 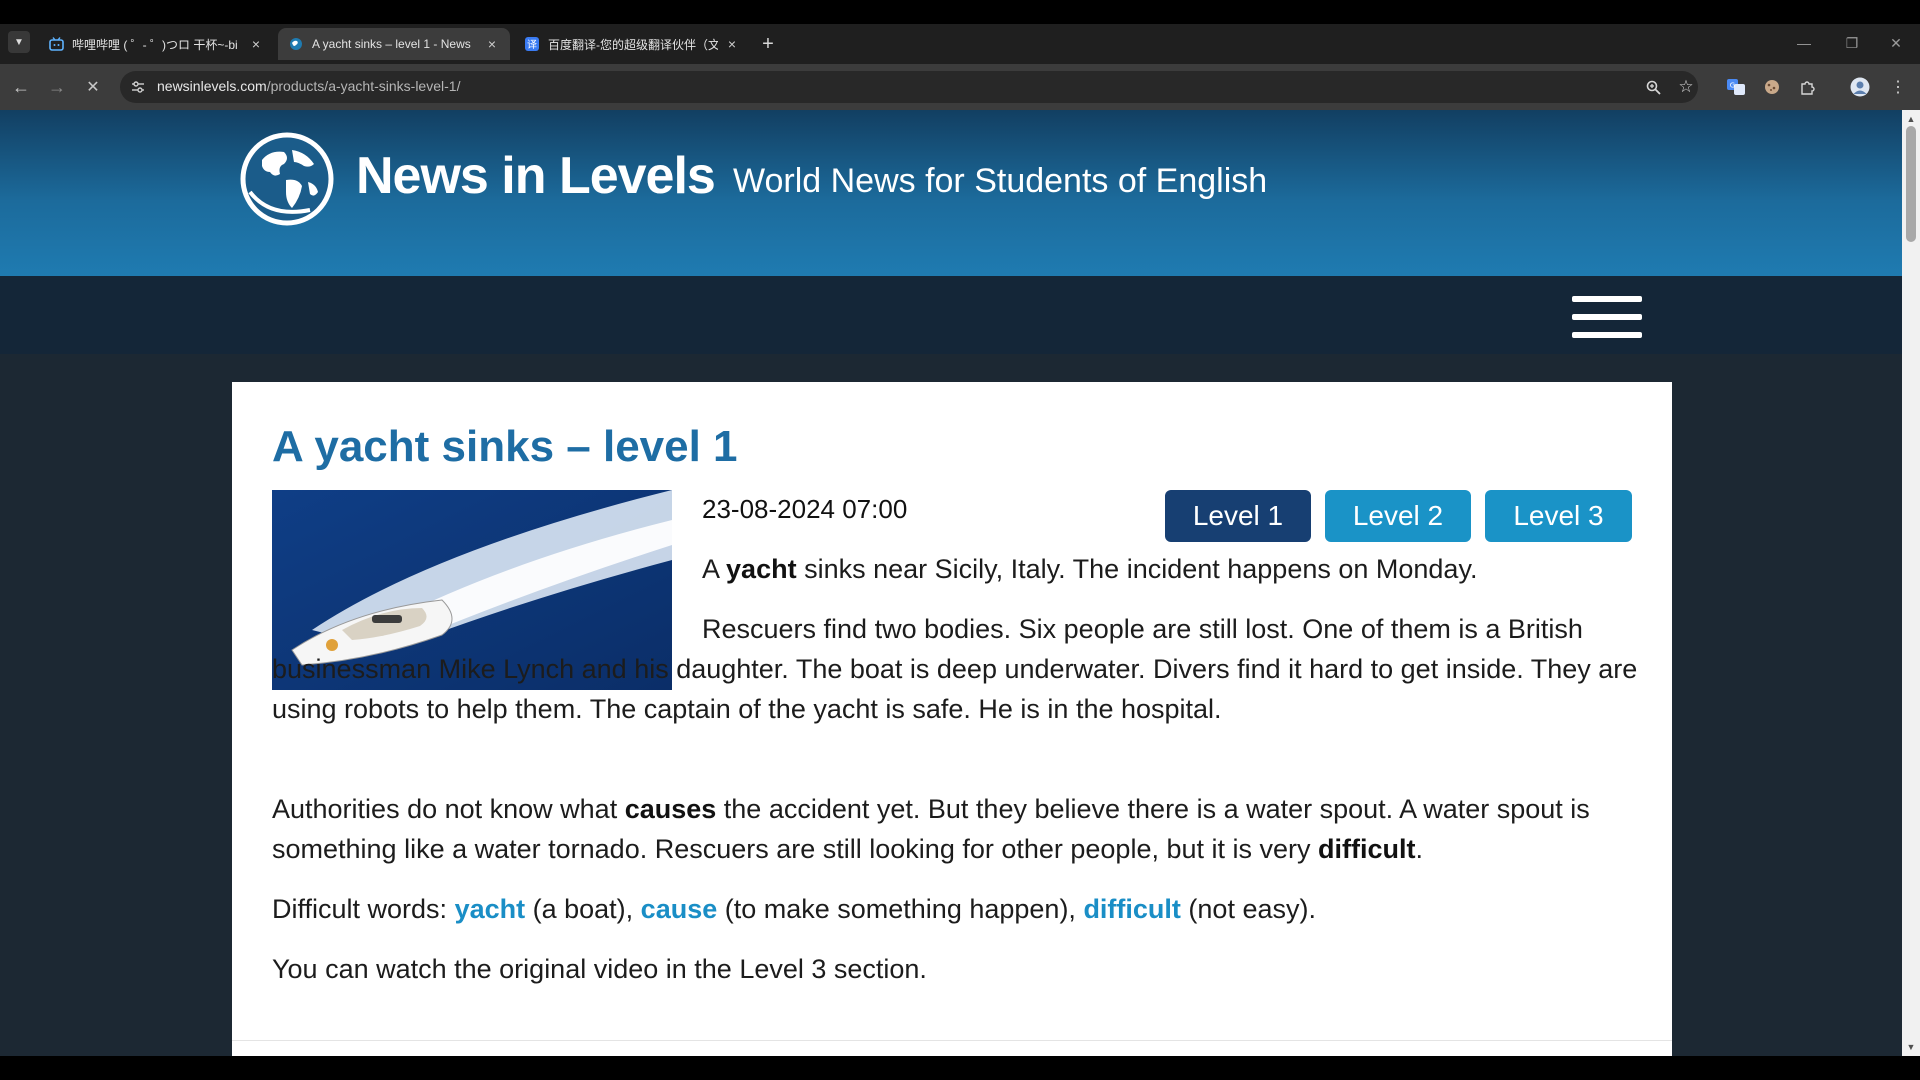 I want to click on scroll-up-arrow-icon: ▲, so click(x=1911, y=119).